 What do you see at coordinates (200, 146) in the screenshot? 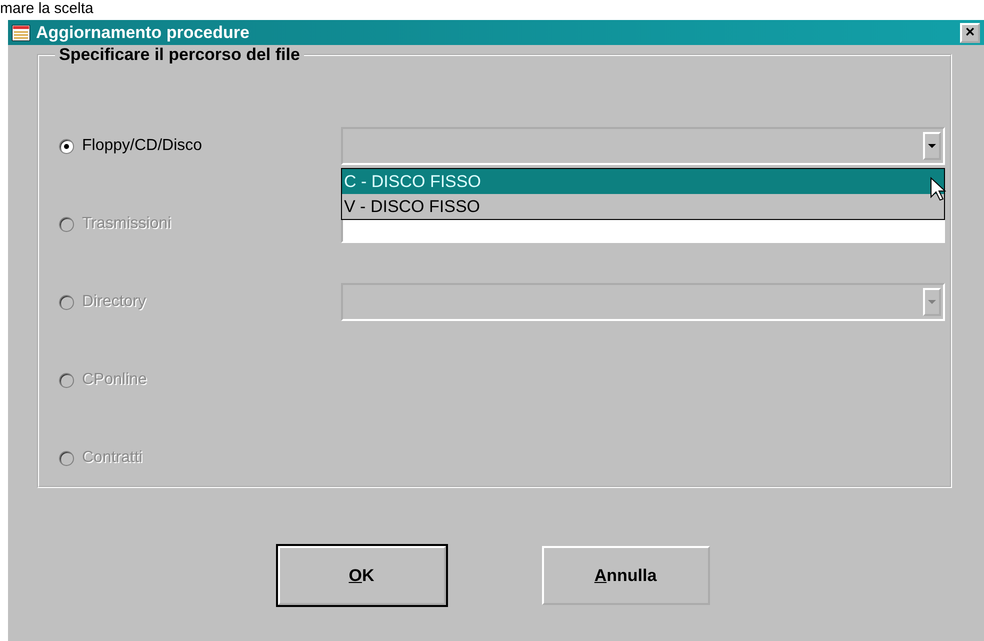
I see `radio-option: Floppy/CD/Disco` at bounding box center [200, 146].